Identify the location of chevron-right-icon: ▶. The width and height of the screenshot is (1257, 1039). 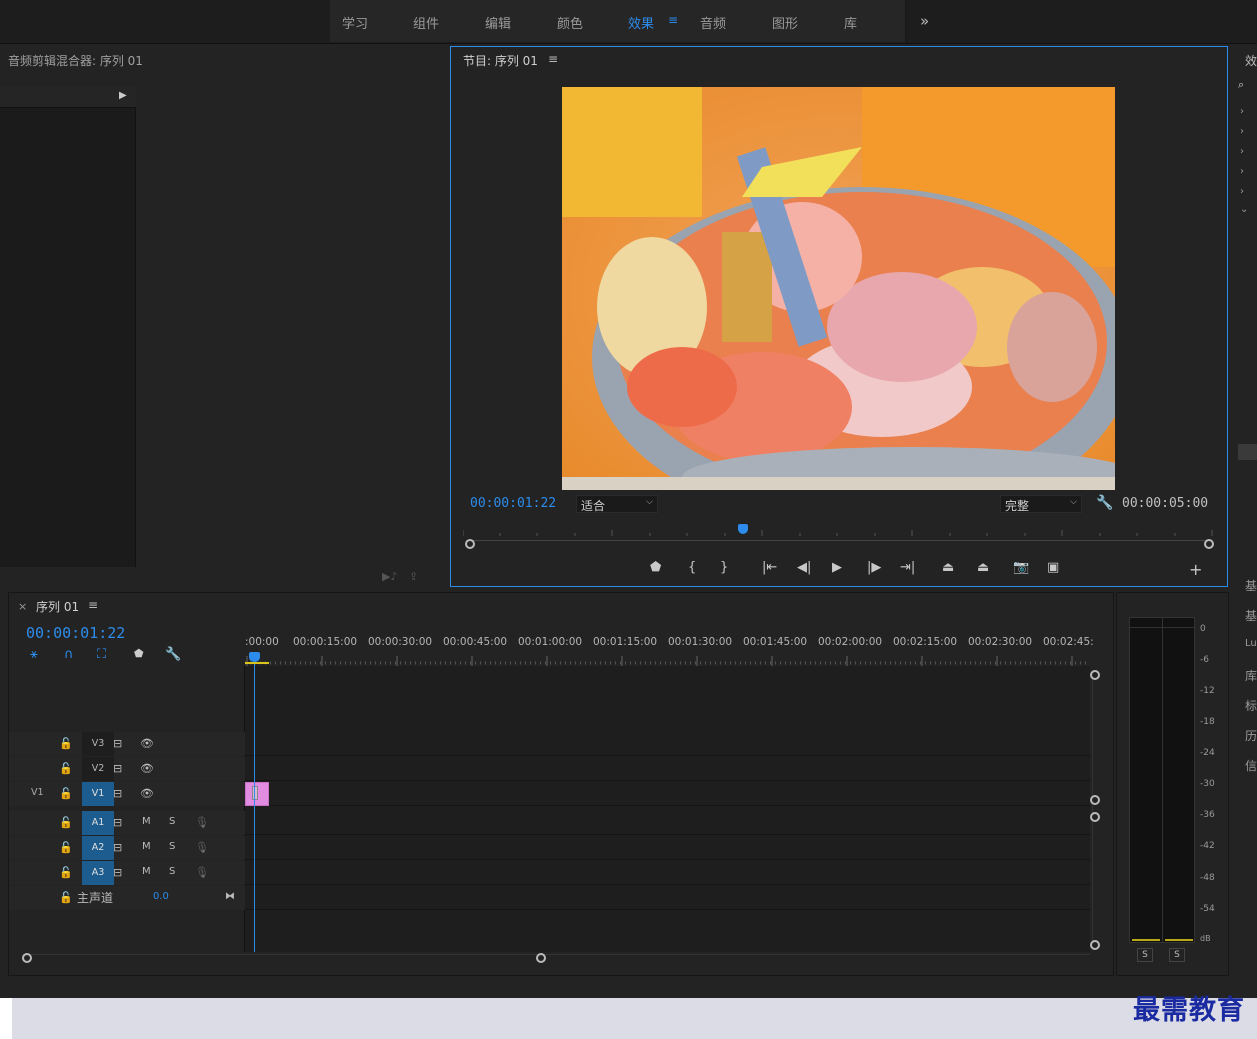
(123, 95).